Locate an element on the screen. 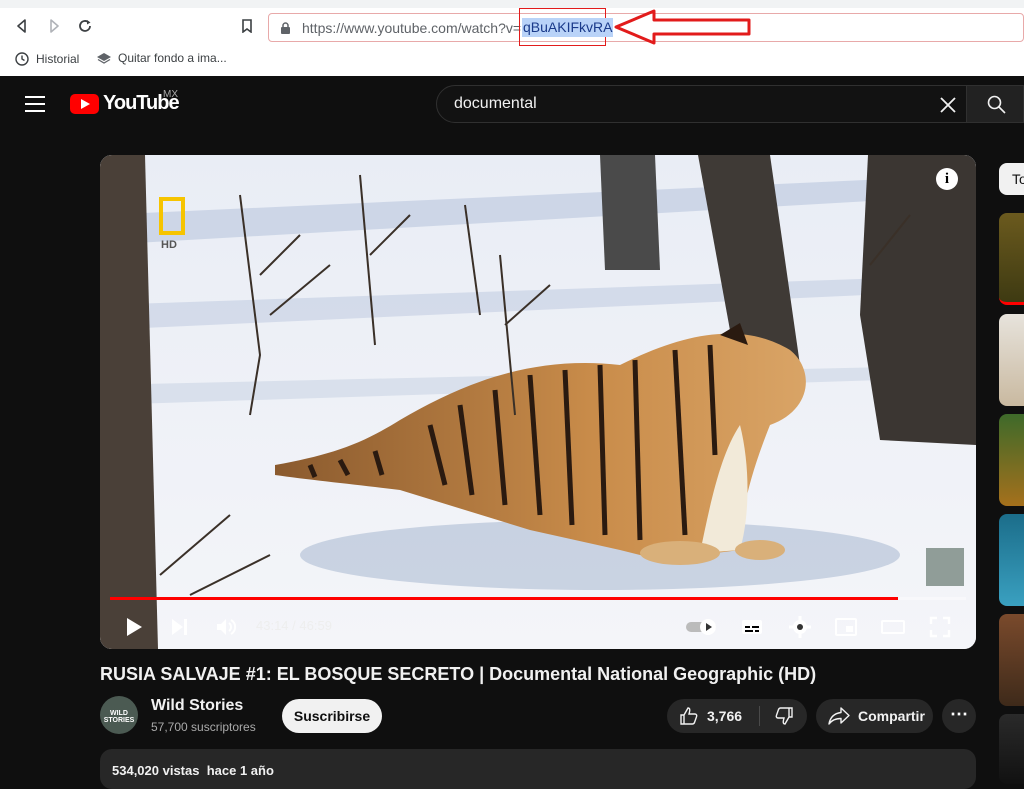 This screenshot has width=1024, height=789. search-icon is located at coordinates (996, 104).